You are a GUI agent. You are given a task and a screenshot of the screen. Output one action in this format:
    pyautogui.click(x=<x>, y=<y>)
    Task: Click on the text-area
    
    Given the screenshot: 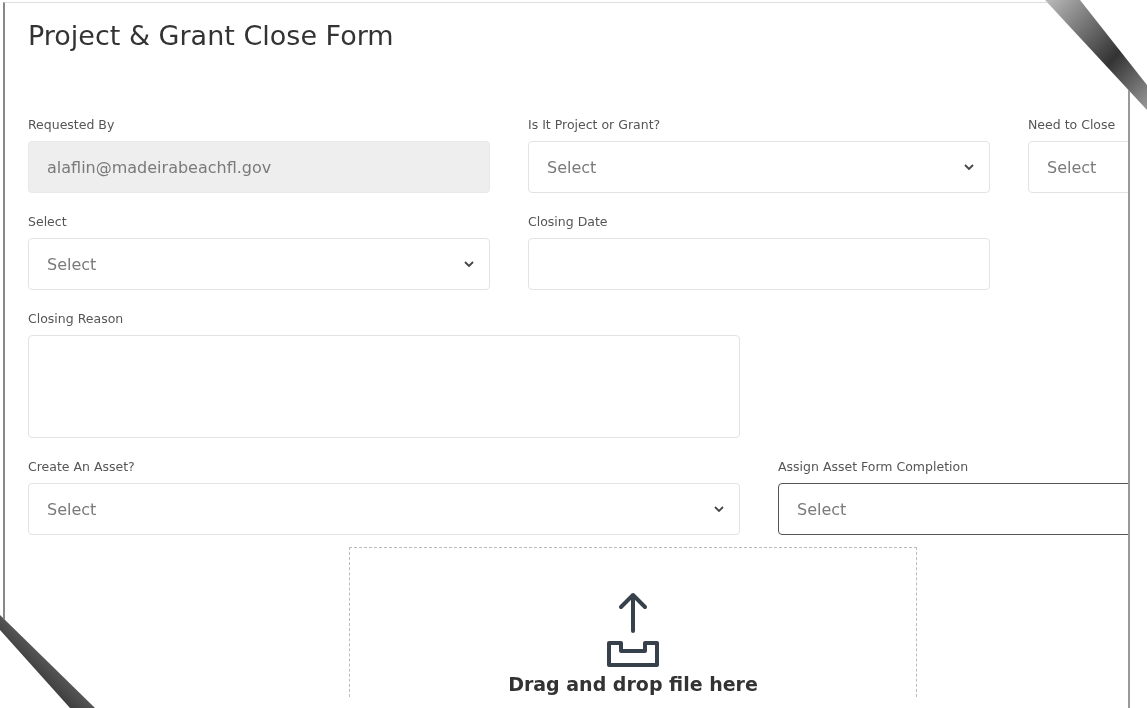 What is the action you would take?
    pyautogui.click(x=384, y=386)
    